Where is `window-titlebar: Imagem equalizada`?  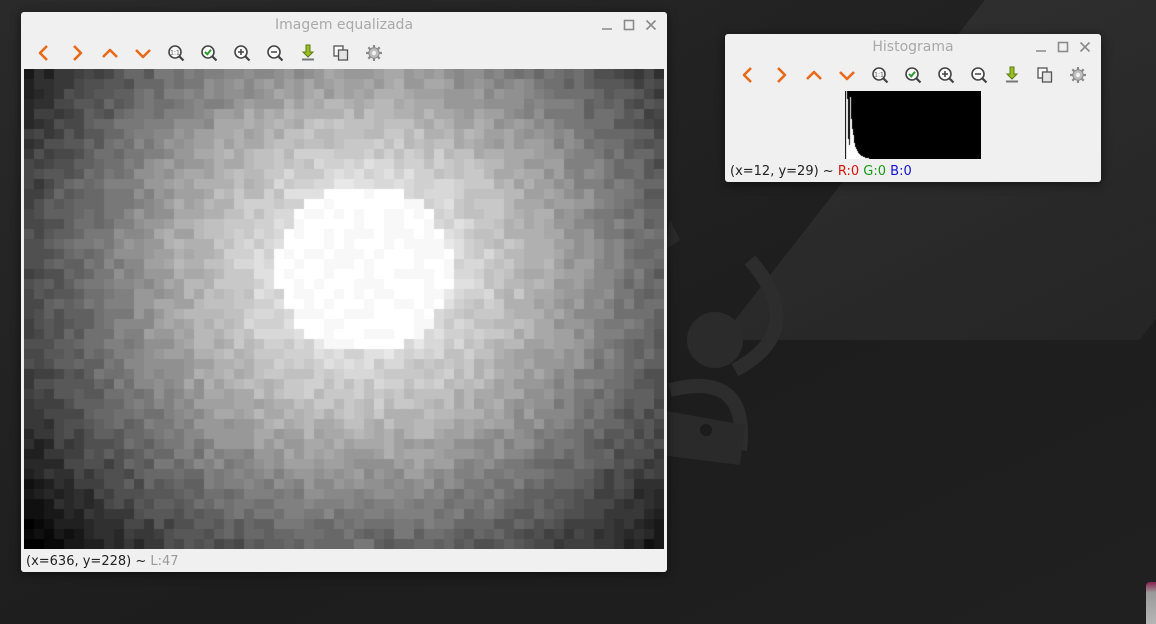 window-titlebar: Imagem equalizada is located at coordinates (344, 25).